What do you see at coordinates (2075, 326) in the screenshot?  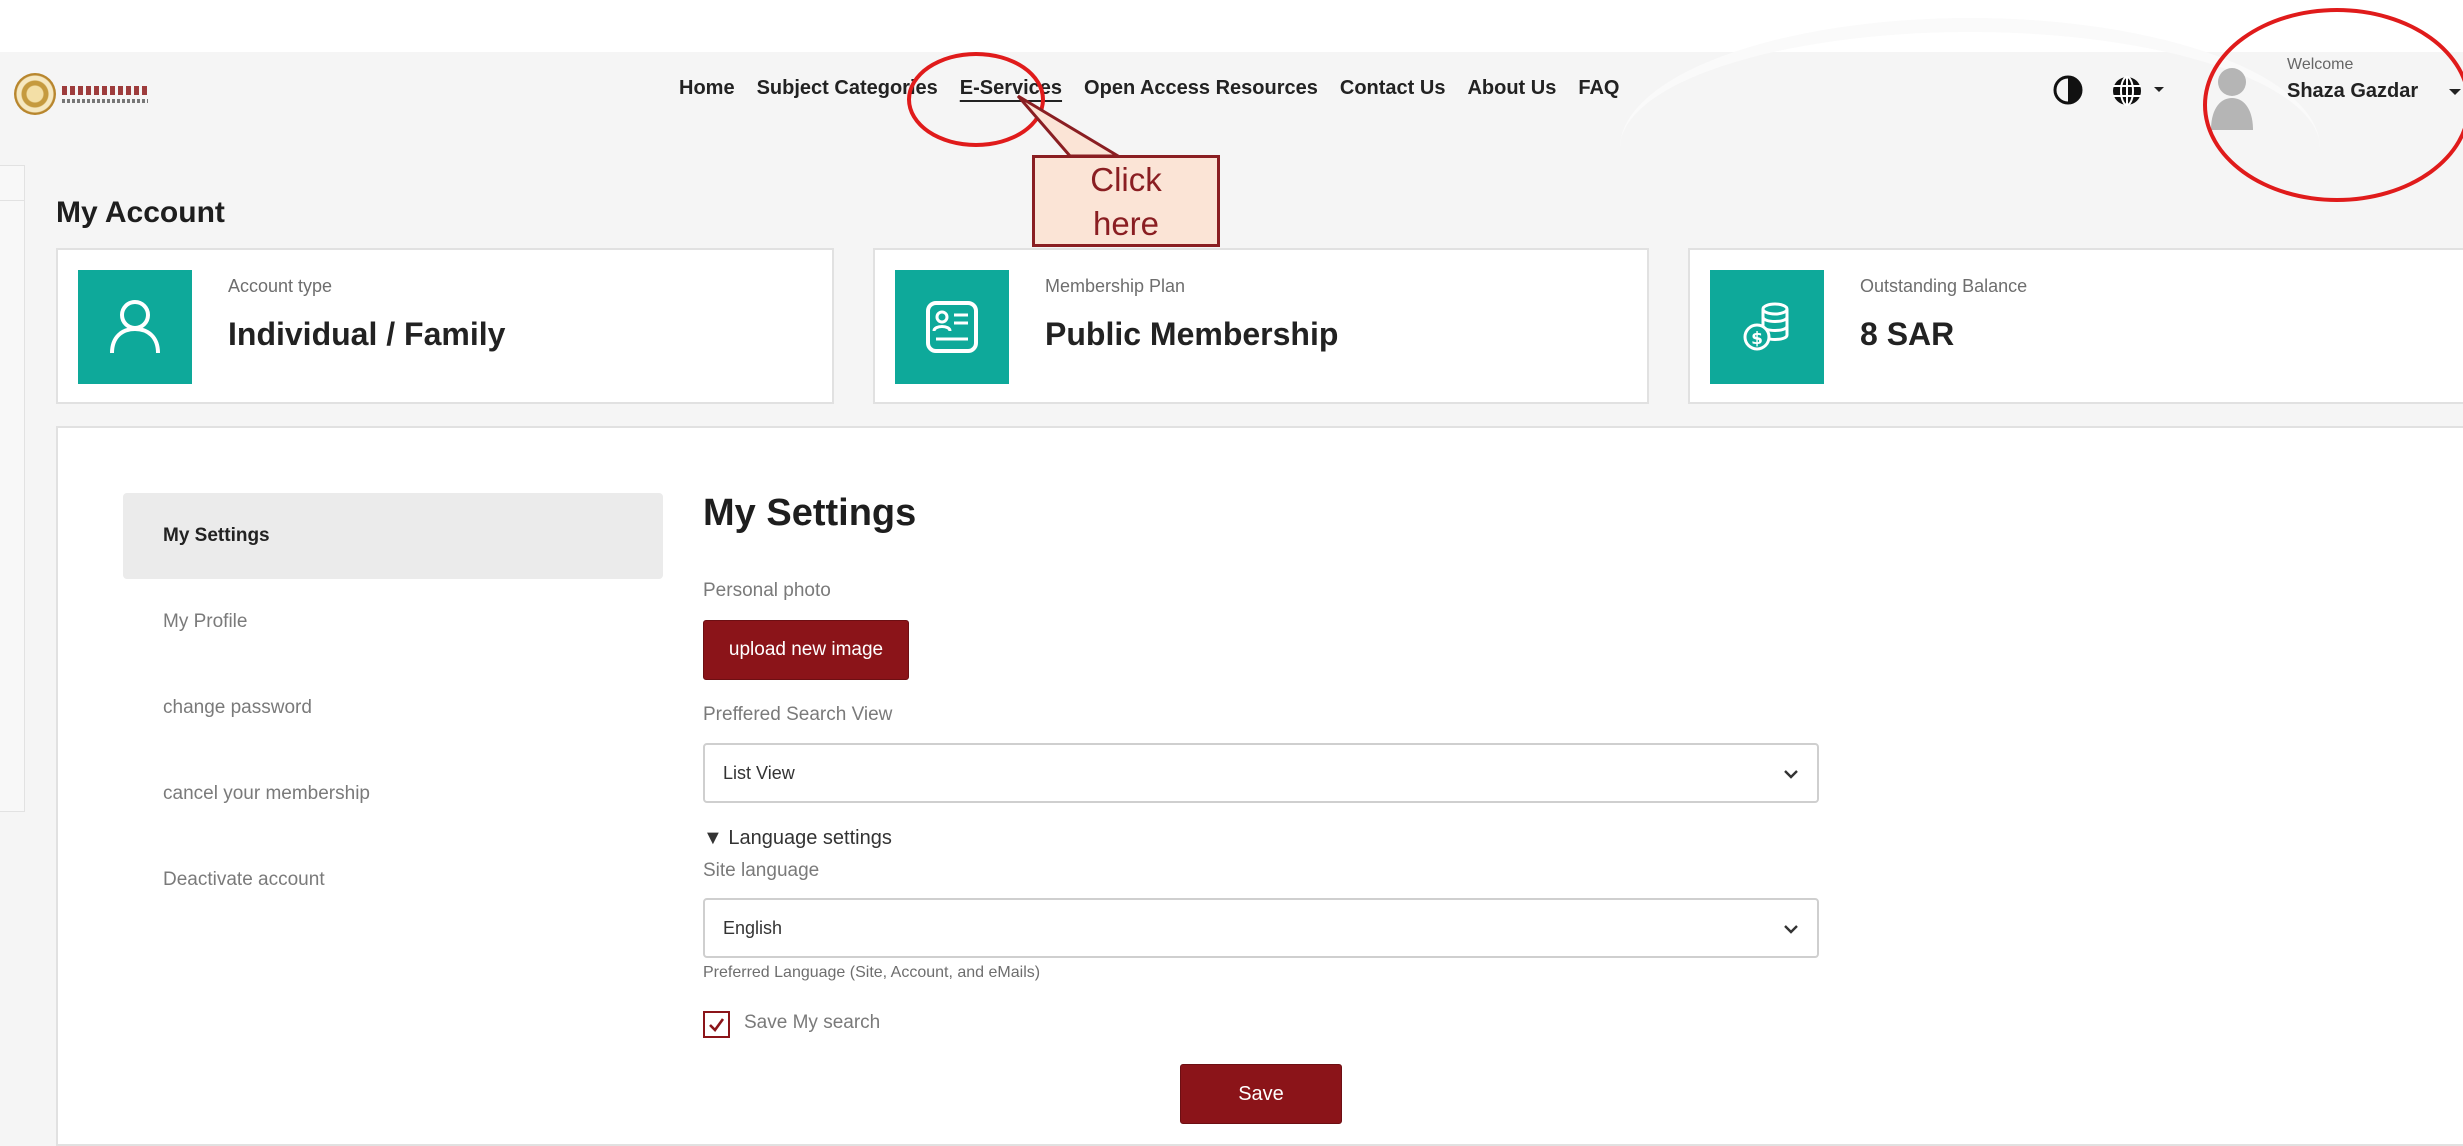 I see `outstanding-balance-card: $ Outstanding Balance 8 SAR` at bounding box center [2075, 326].